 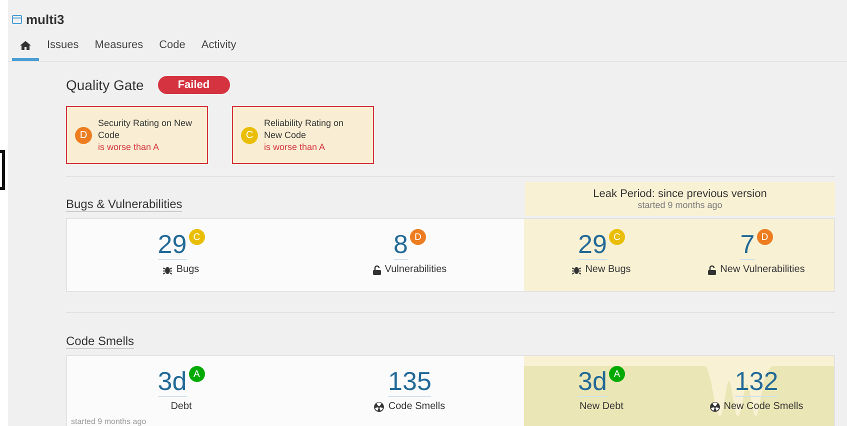 I want to click on nav-tab: Issues, so click(x=63, y=47).